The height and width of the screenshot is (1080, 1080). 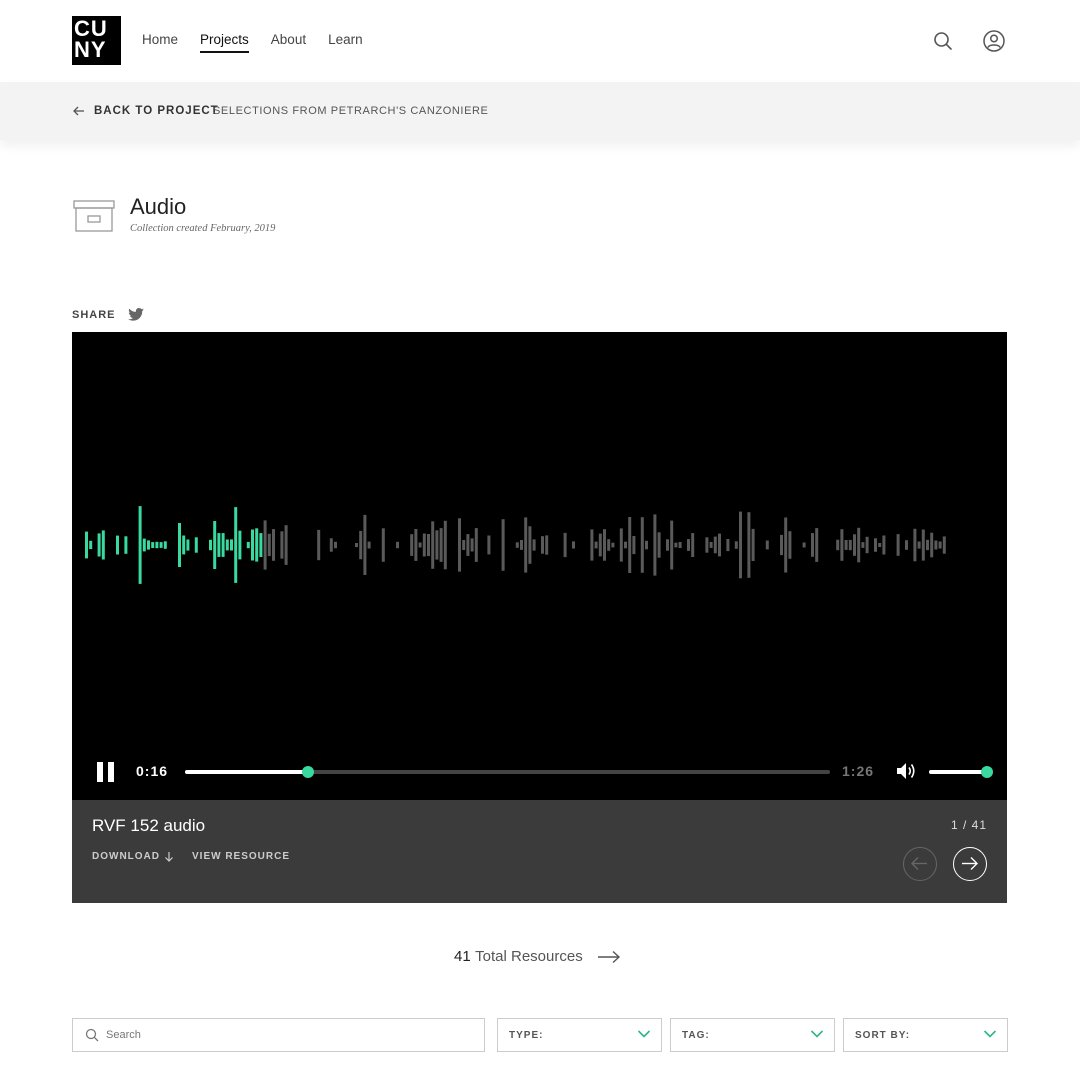 I want to click on volume-handle, so click(x=987, y=772).